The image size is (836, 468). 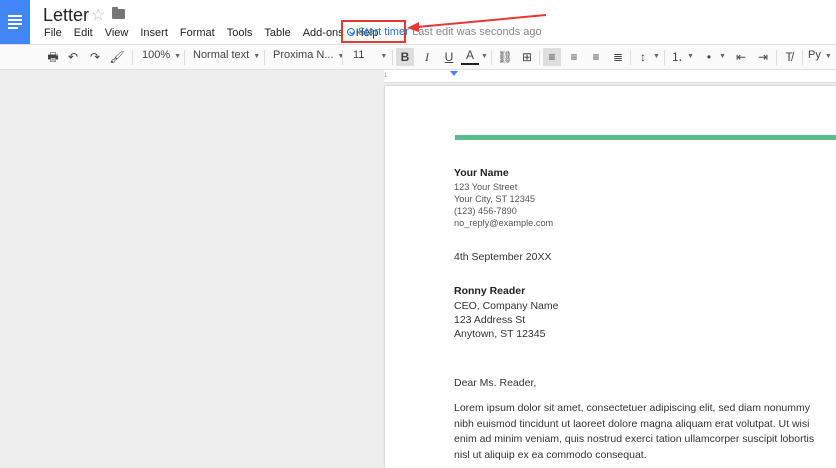 I want to click on letter-date: 4th September 20XX, so click(x=503, y=257).